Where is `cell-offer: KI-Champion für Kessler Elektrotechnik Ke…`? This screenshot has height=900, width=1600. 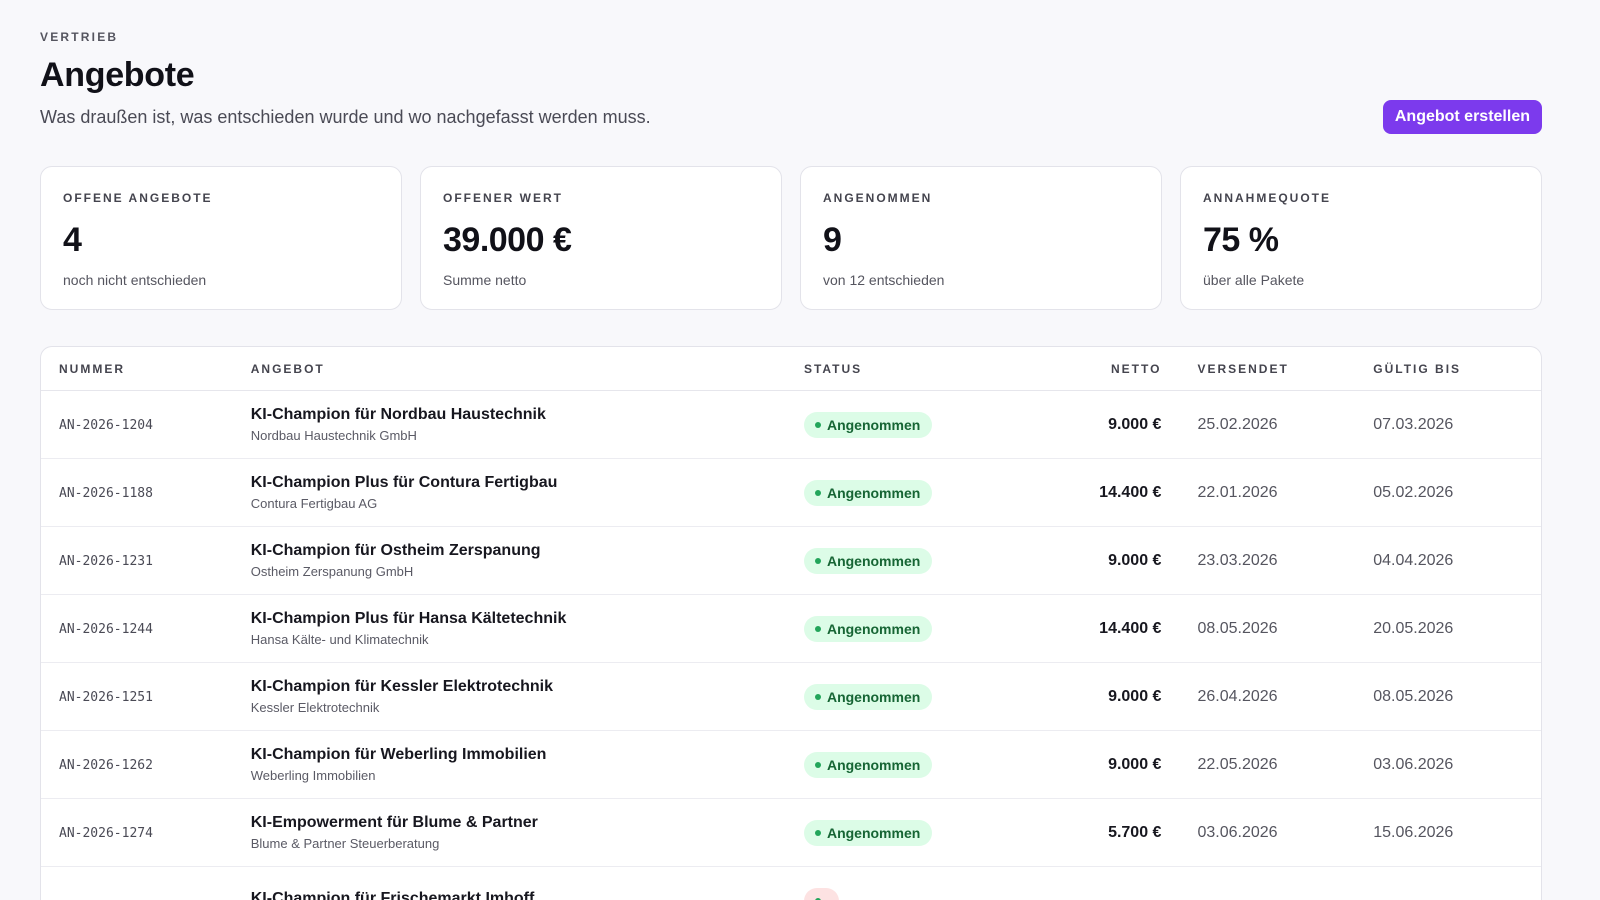
cell-offer: KI-Champion für Kessler Elektrotechnik Ke… is located at coordinates (527, 696).